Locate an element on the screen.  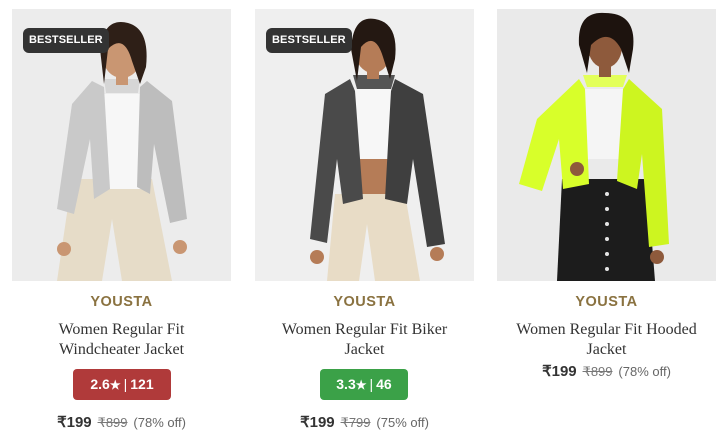
product-title: Women Regular Fit Hooded Jacket is located at coordinates (606, 340).